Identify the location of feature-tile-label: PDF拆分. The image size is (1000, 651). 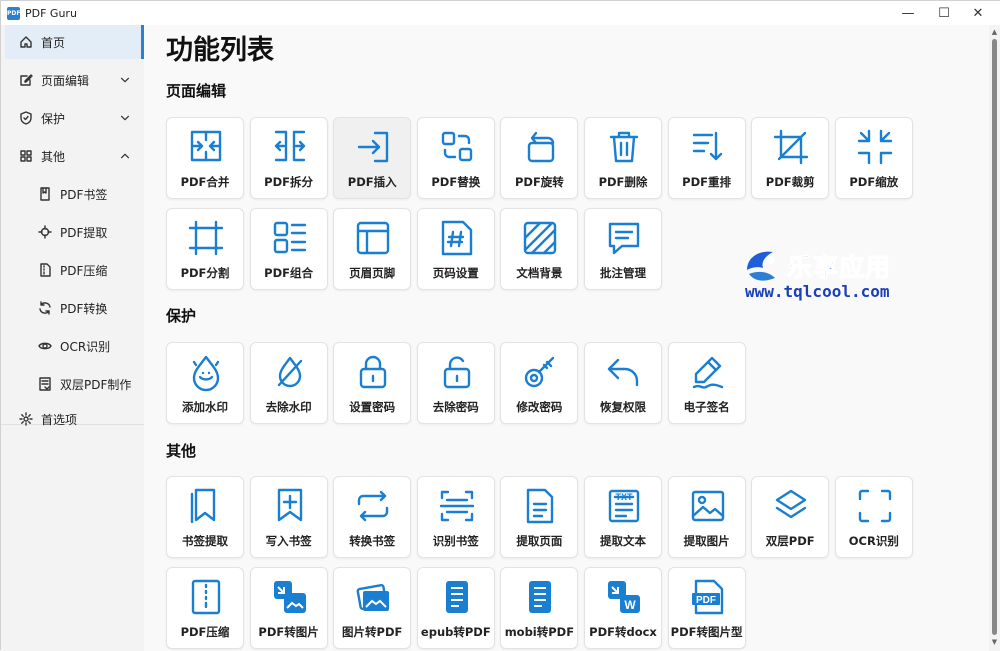
(289, 182).